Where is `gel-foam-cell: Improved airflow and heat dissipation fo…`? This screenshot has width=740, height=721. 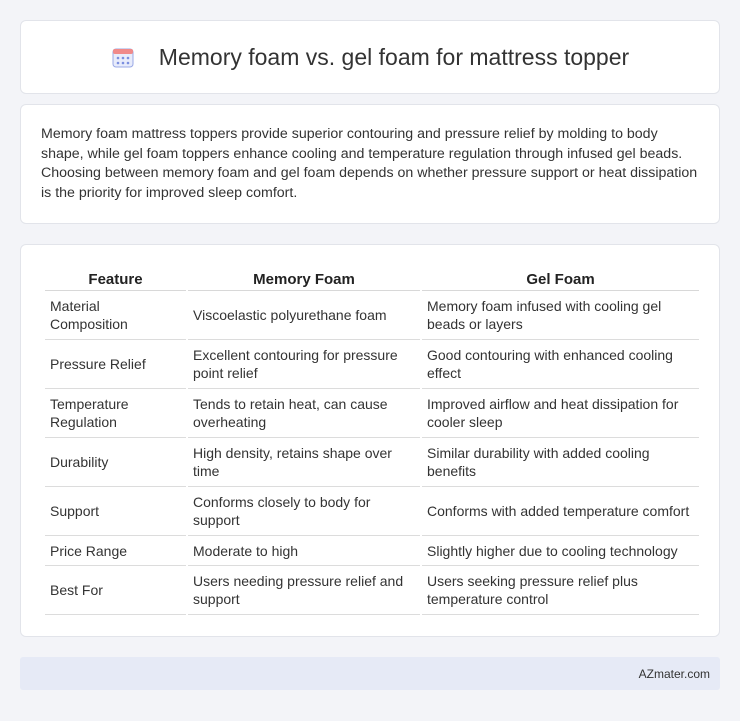 gel-foam-cell: Improved airflow and heat dissipation fo… is located at coordinates (560, 413).